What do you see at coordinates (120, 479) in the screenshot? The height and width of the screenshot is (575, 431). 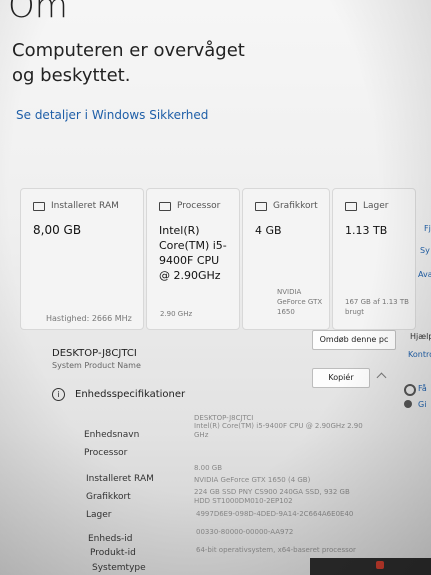 I see `spec-label: Installeret RAM` at bounding box center [120, 479].